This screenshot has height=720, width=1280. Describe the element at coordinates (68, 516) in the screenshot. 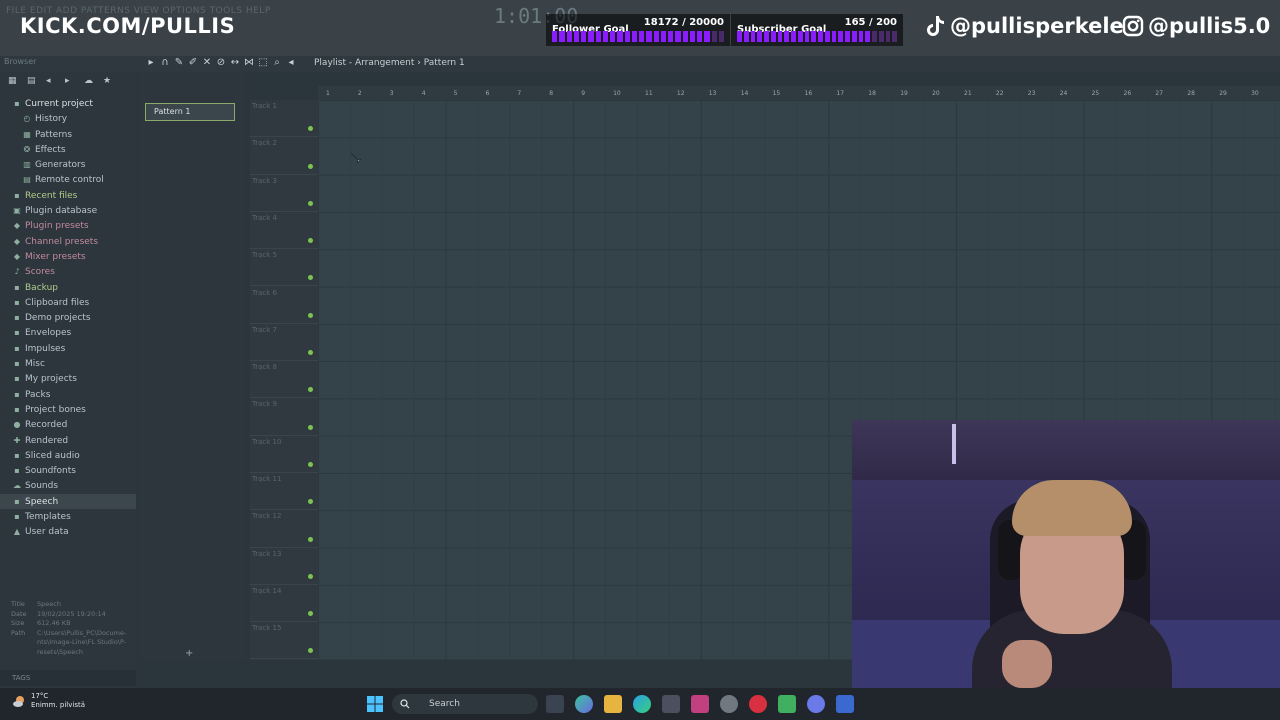

I see `browser-item-templates: ▪ Templates` at that location.